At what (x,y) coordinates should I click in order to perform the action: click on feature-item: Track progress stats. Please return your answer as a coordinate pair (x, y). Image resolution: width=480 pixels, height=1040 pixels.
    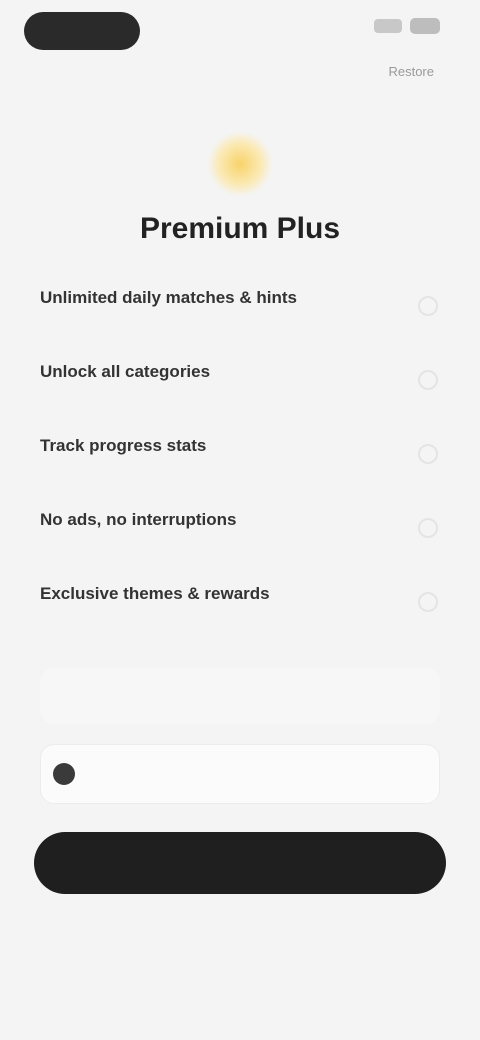
    Looking at the image, I should click on (240, 455).